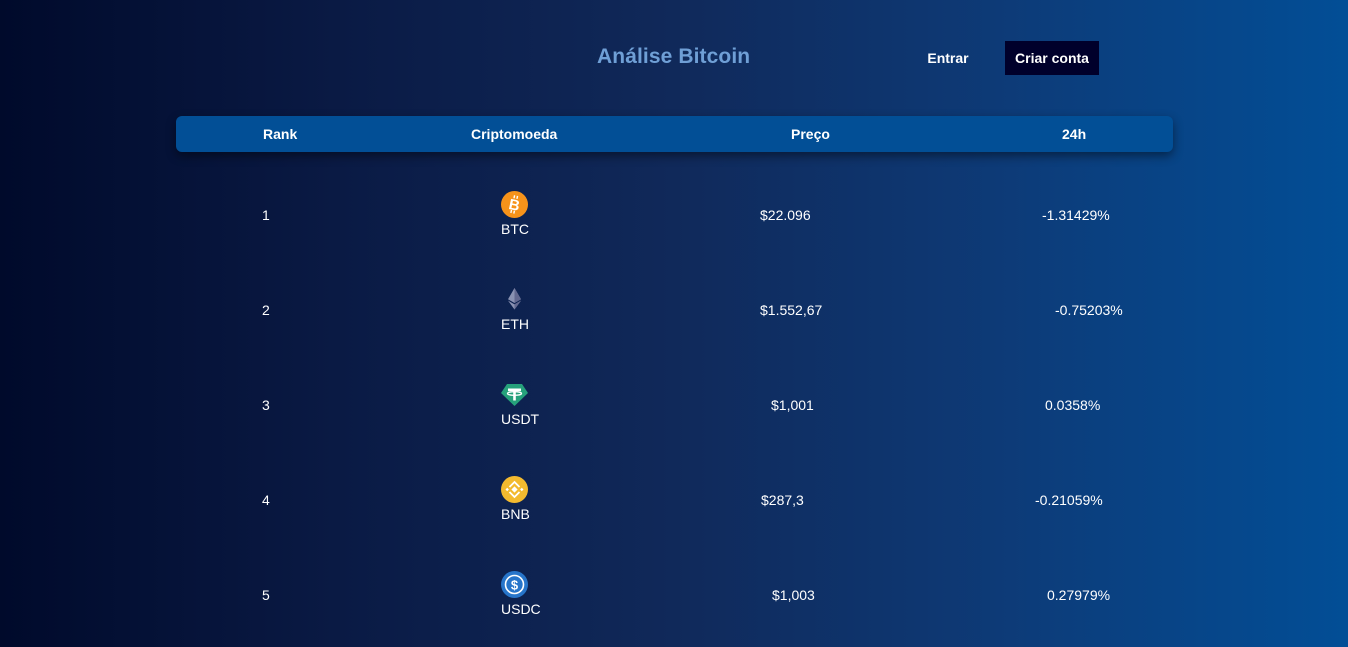  I want to click on login-link: Entrar, so click(948, 58).